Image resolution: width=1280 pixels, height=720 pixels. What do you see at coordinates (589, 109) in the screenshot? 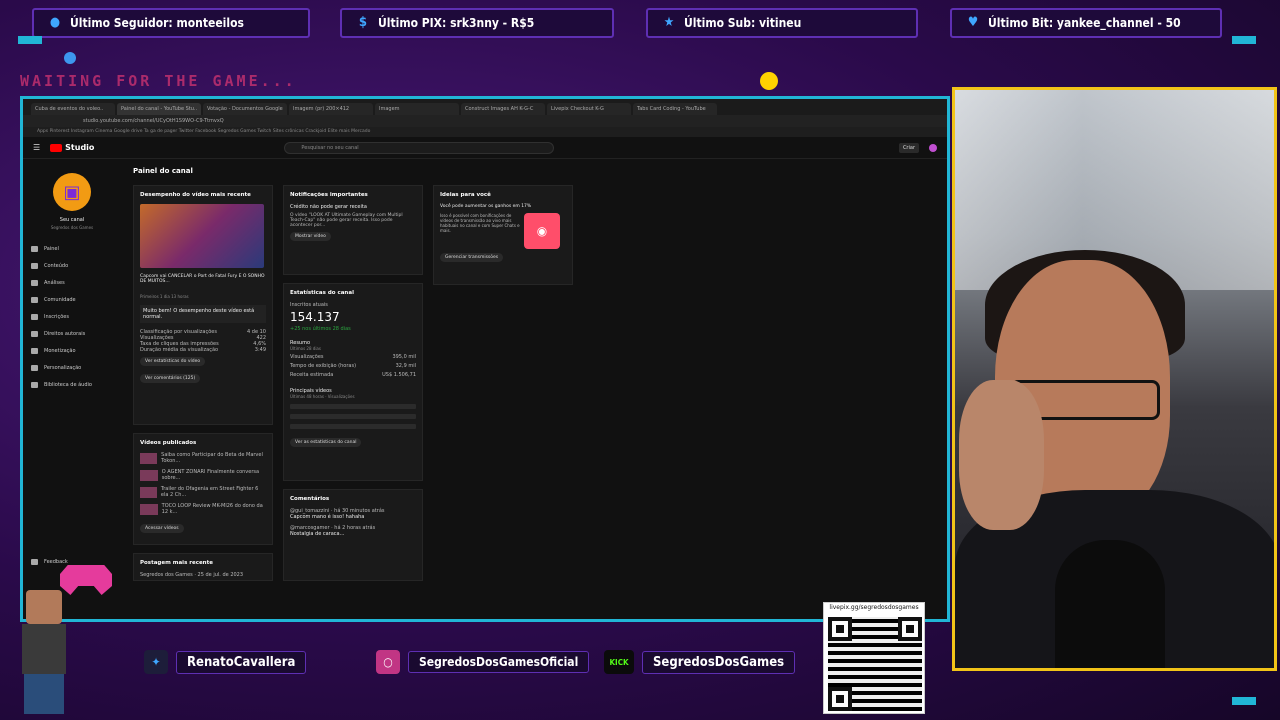
I see `browser-tab: Livepix Checkout K-G` at bounding box center [589, 109].